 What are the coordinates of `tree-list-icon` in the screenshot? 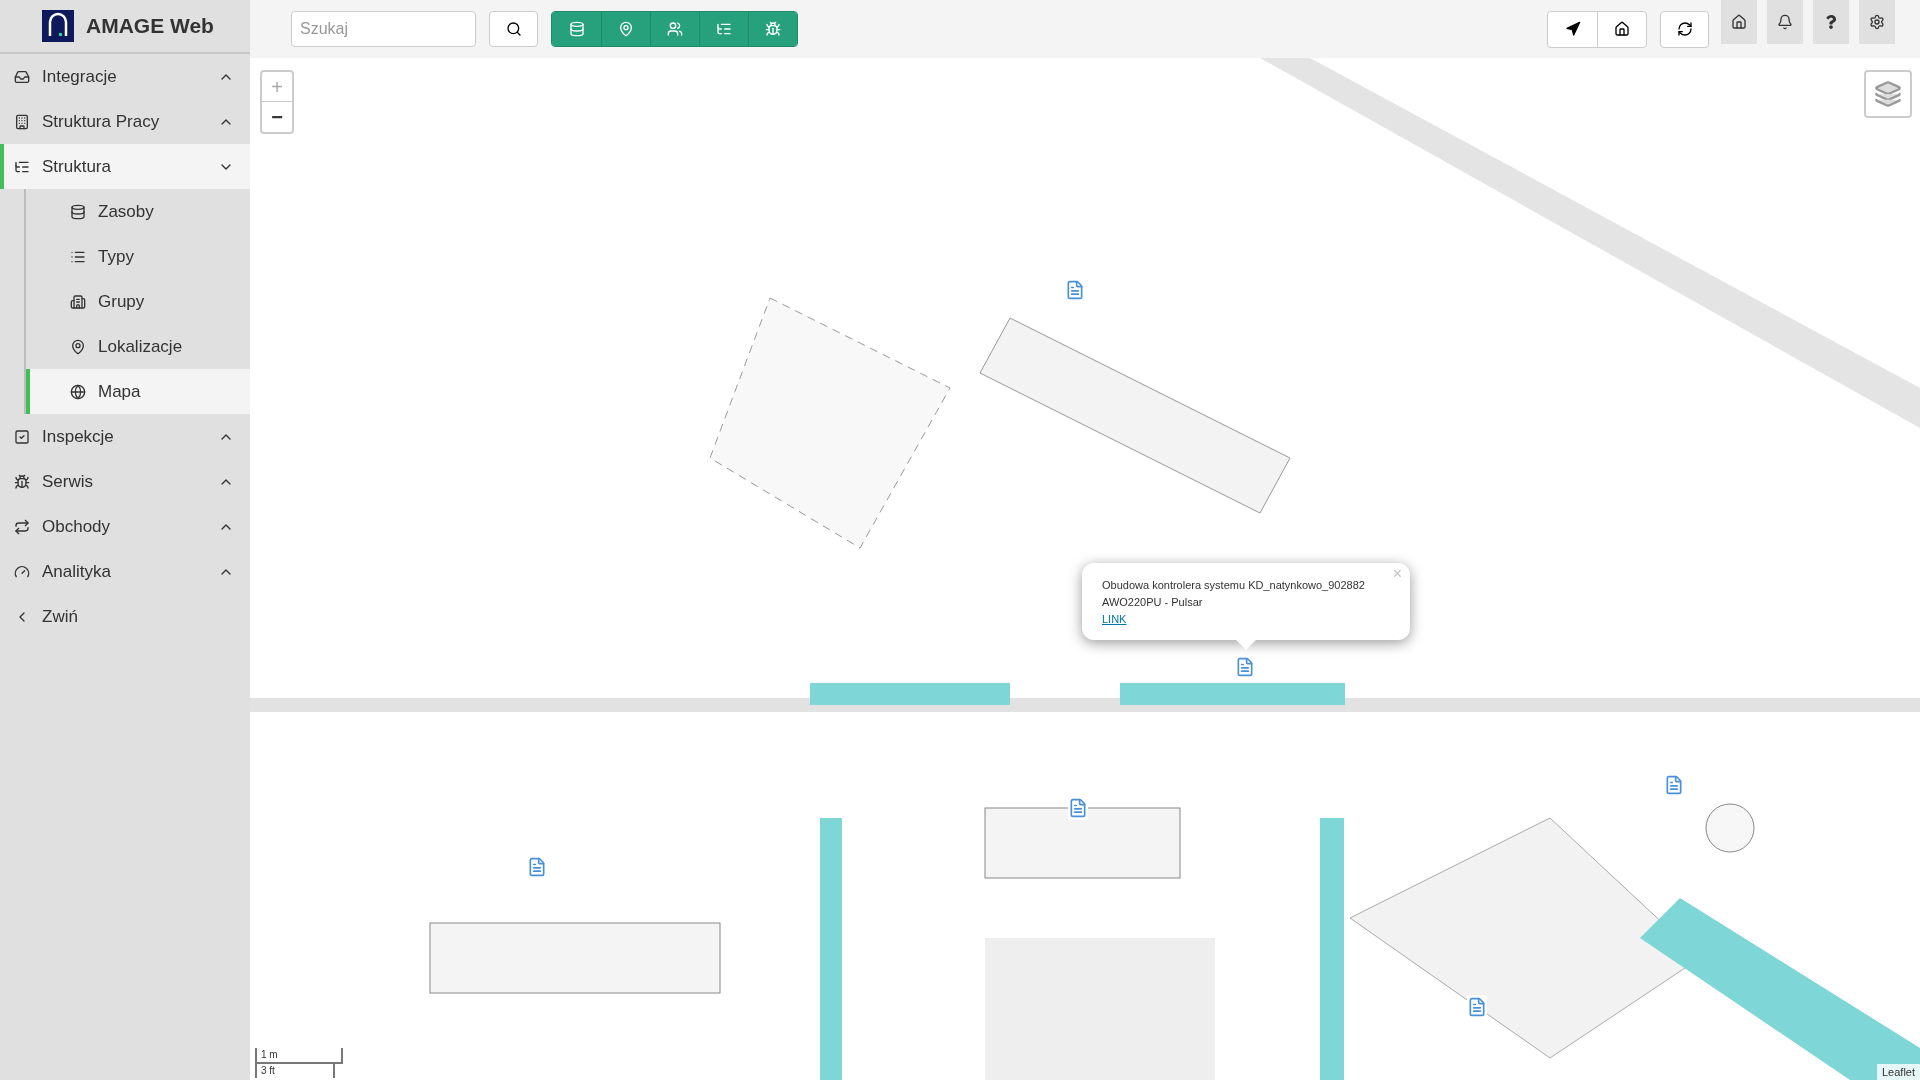 It's located at (724, 29).